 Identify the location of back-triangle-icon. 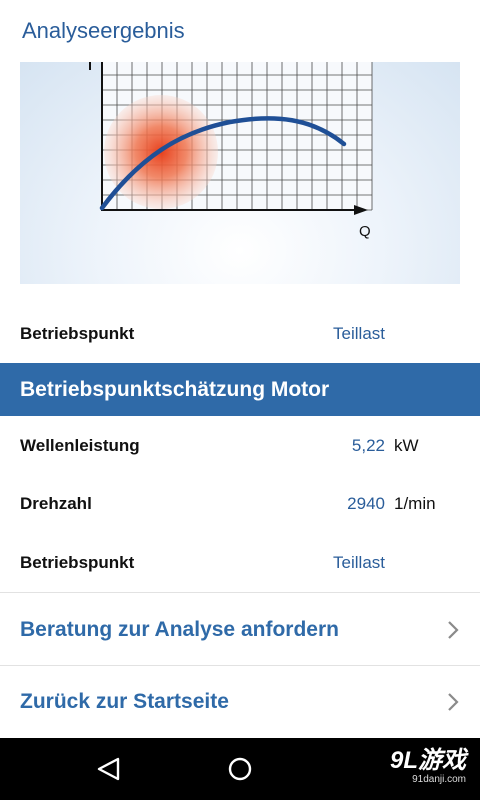
(109, 769).